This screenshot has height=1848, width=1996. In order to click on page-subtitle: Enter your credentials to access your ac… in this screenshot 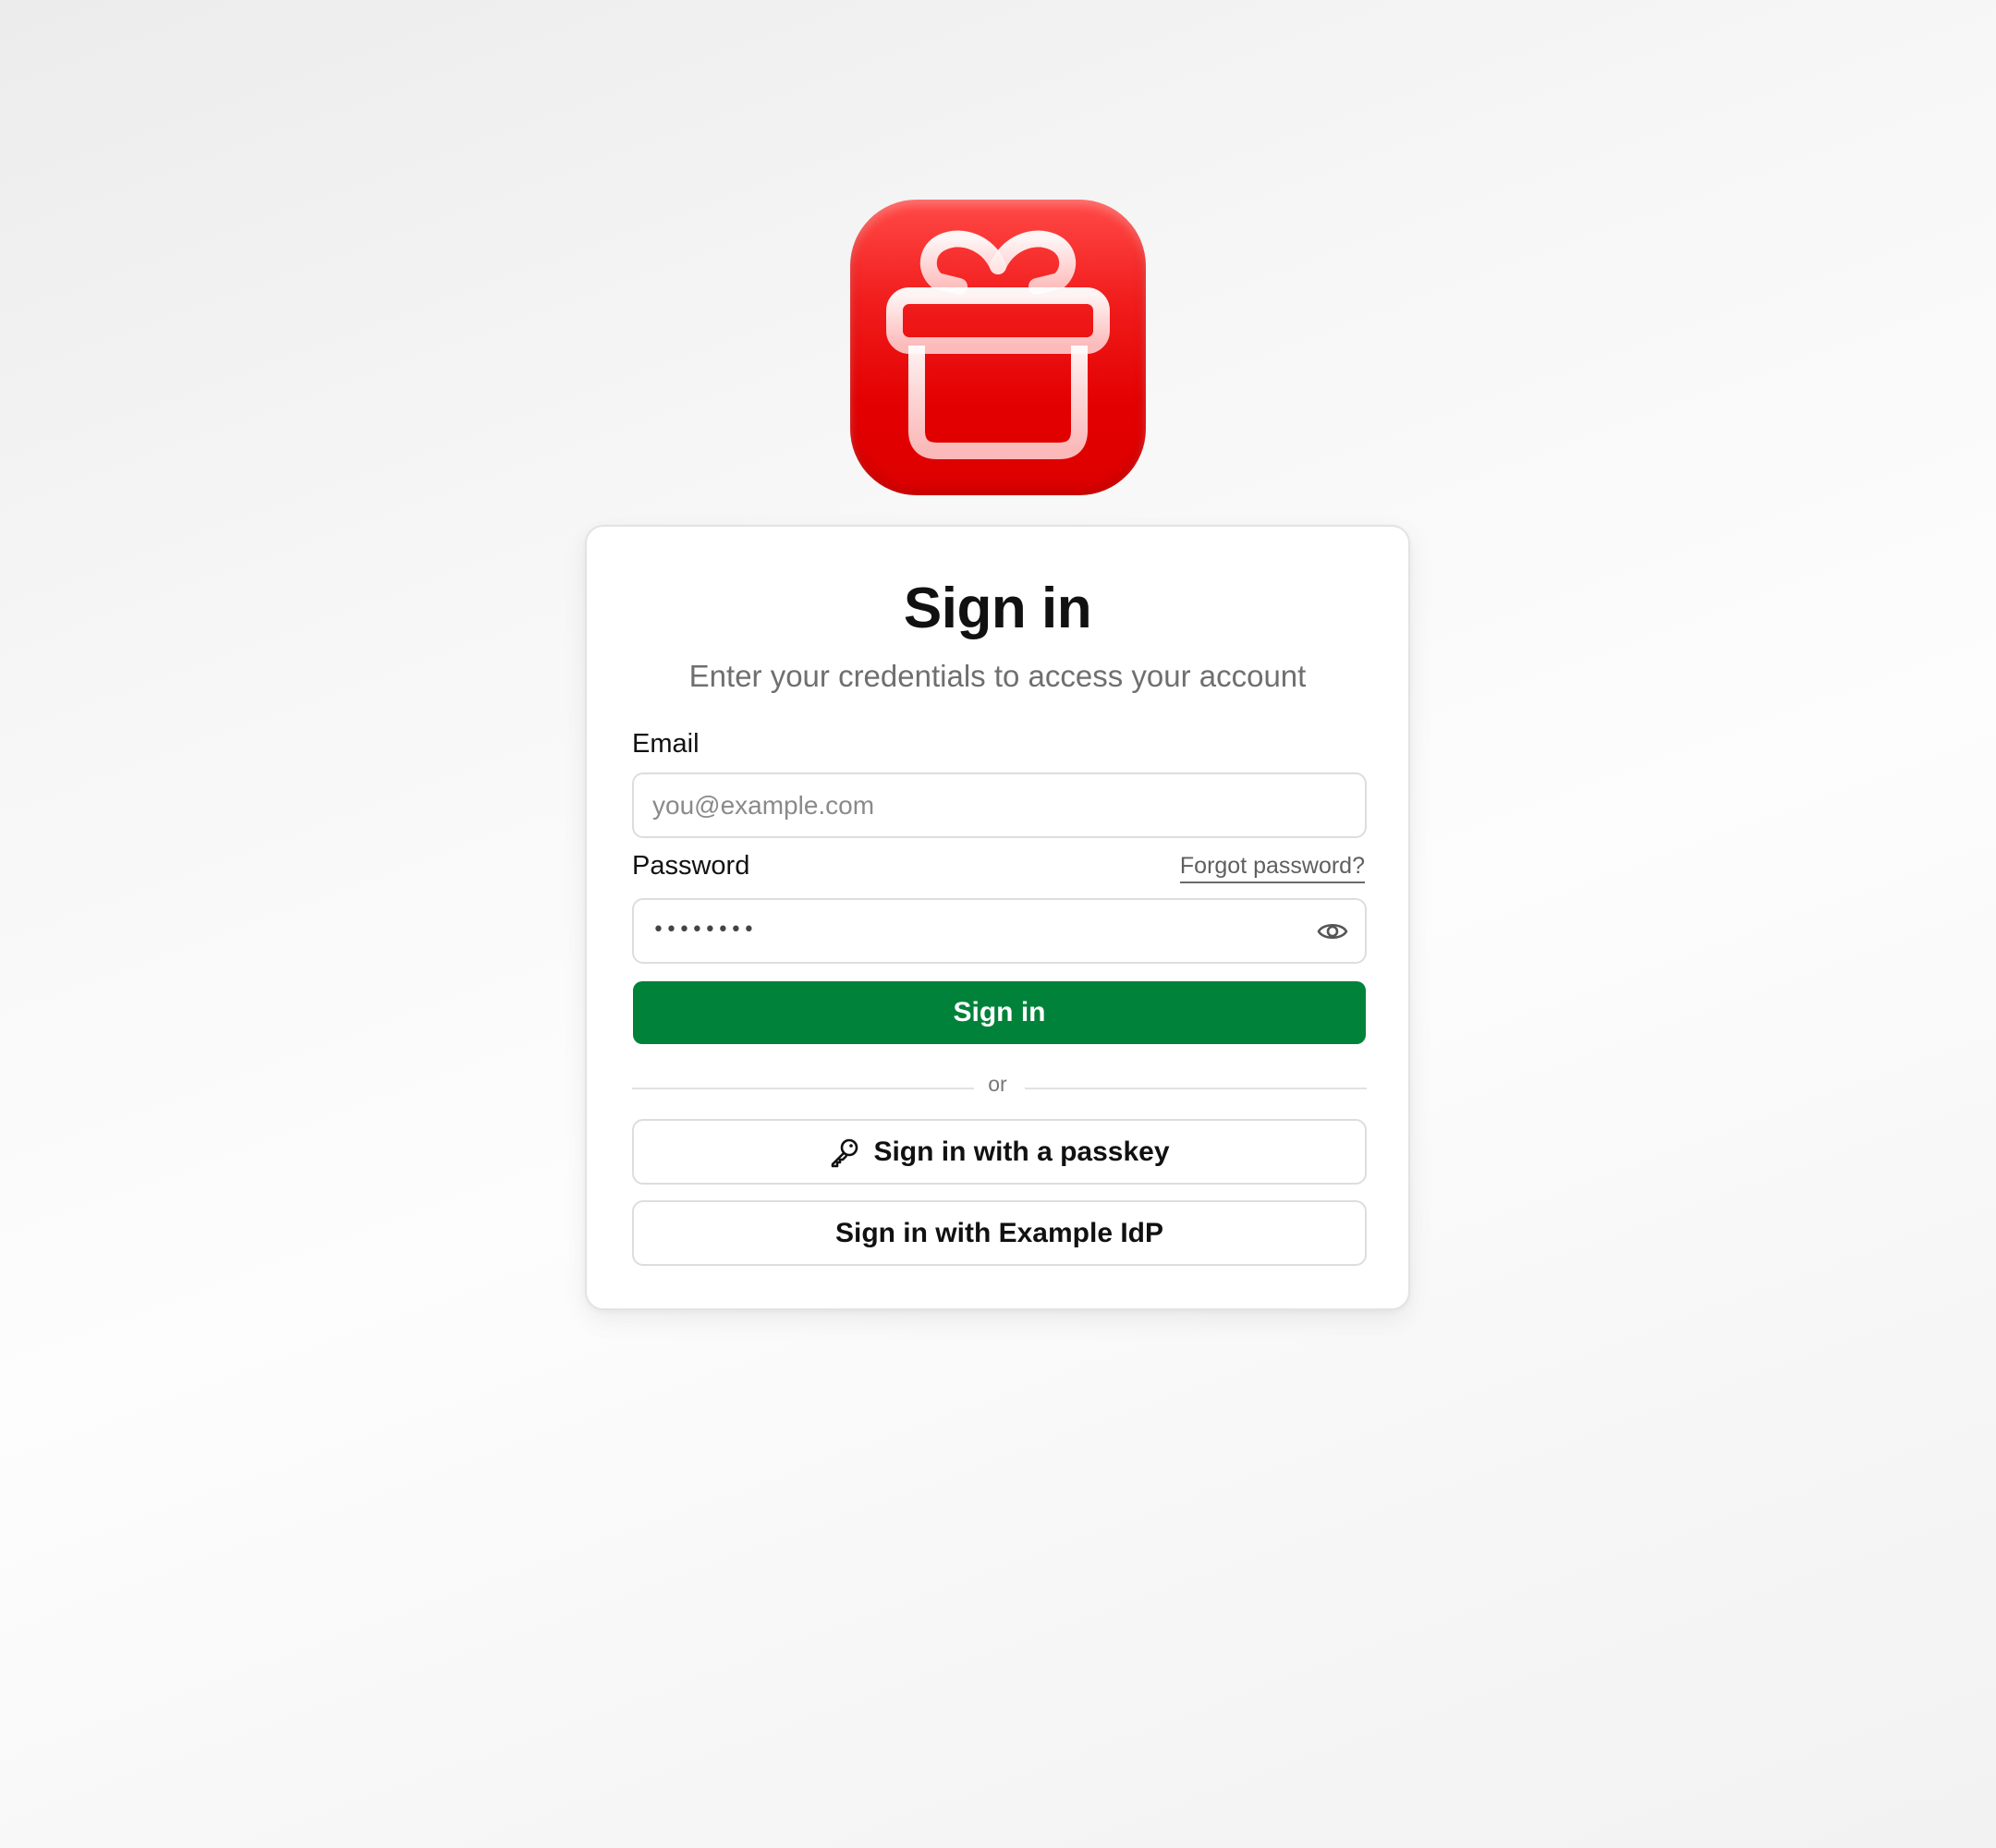, I will do `click(997, 676)`.